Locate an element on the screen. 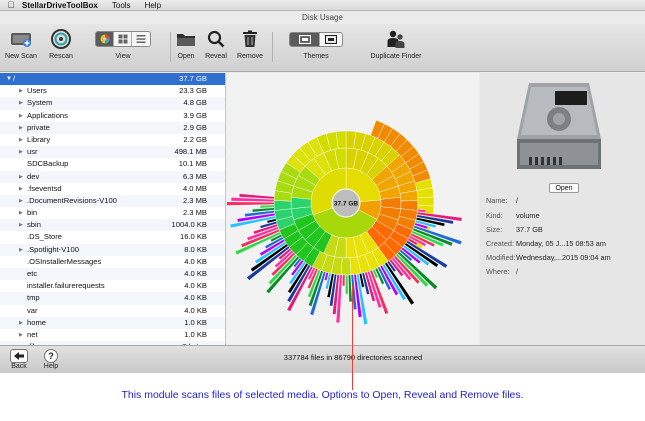 This screenshot has width=645, height=421. tree-row-size: 498.1 MB is located at coordinates (190, 152).